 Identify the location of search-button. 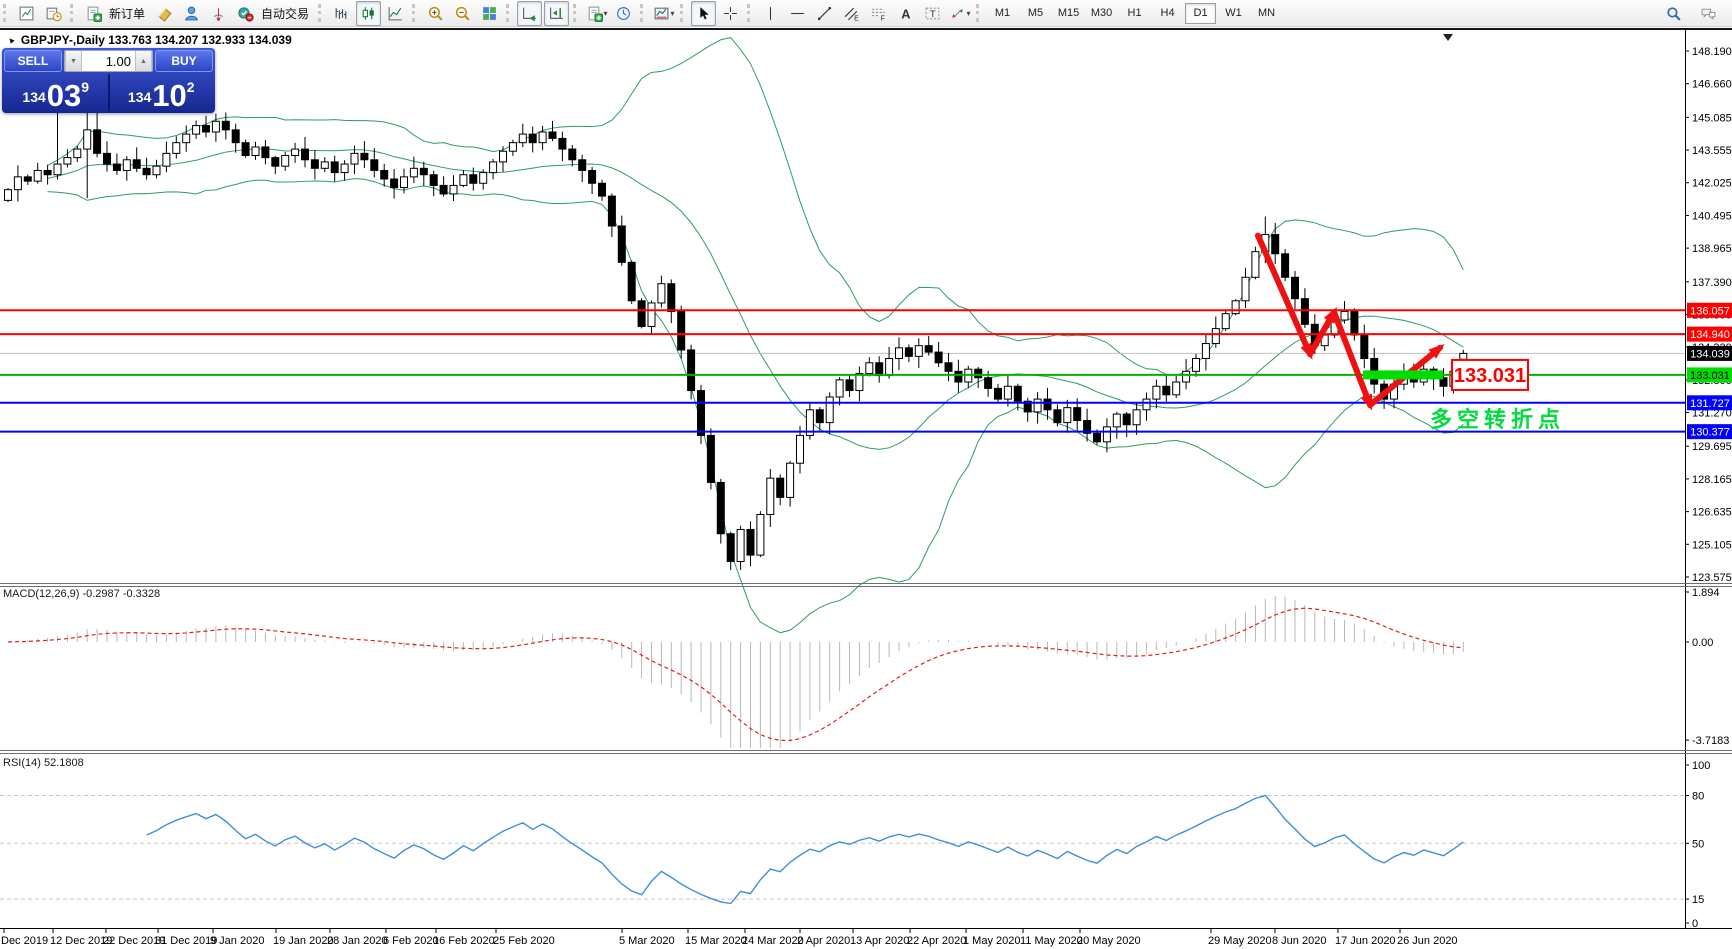
(1673, 13).